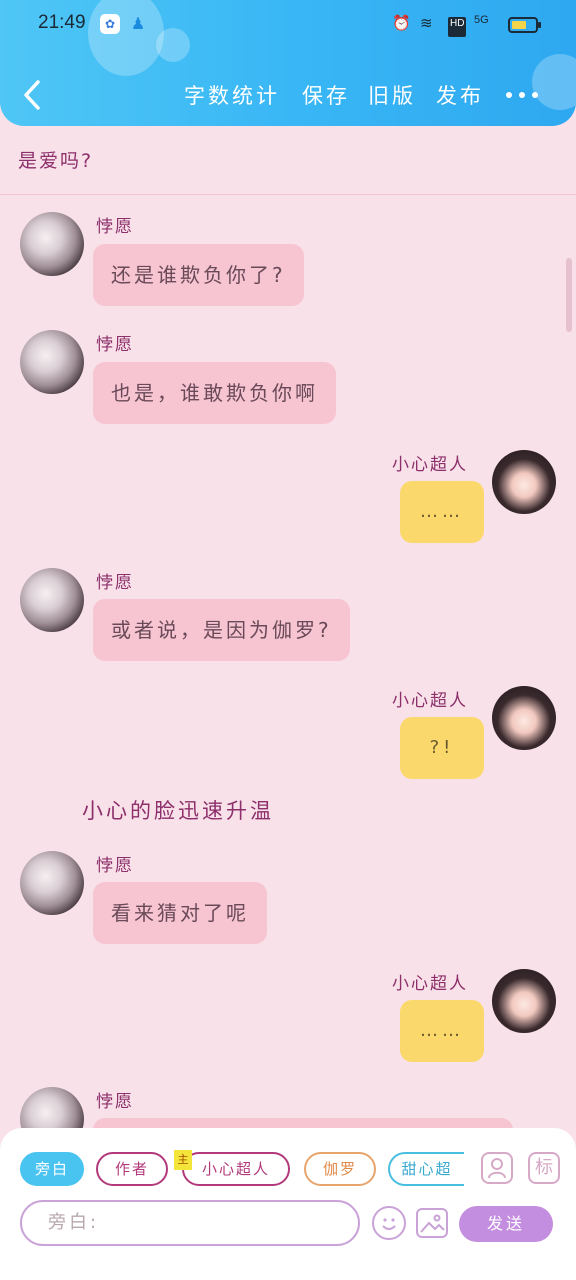 The height and width of the screenshot is (1280, 576). I want to click on decor-bubble, so click(554, 82).